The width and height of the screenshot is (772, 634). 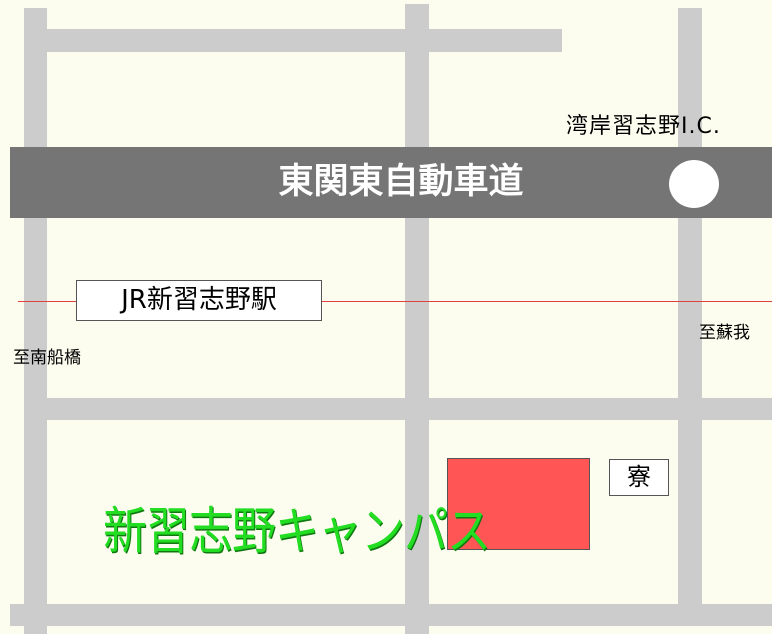 I want to click on station-label: JR新習志野駅, so click(x=199, y=300).